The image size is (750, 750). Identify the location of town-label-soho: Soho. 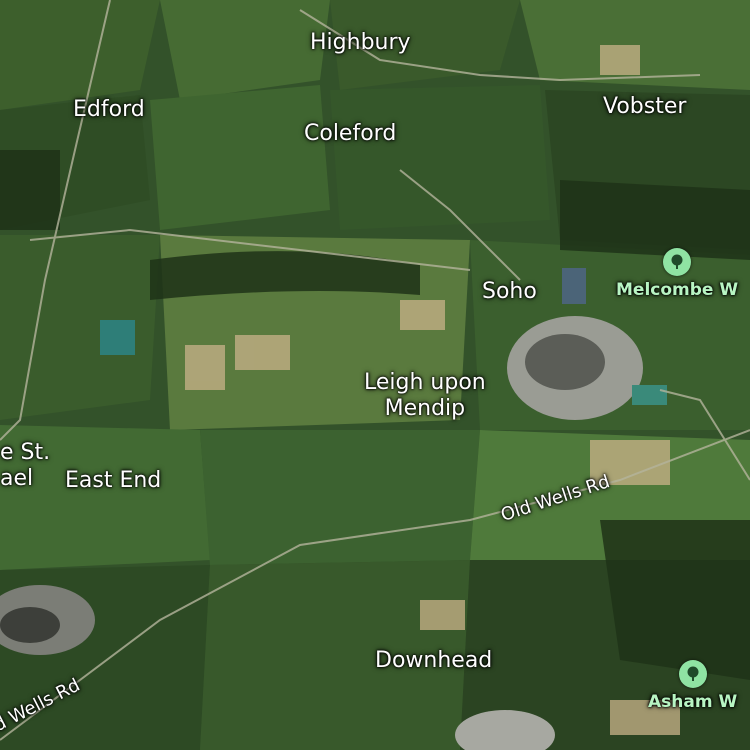
(509, 292).